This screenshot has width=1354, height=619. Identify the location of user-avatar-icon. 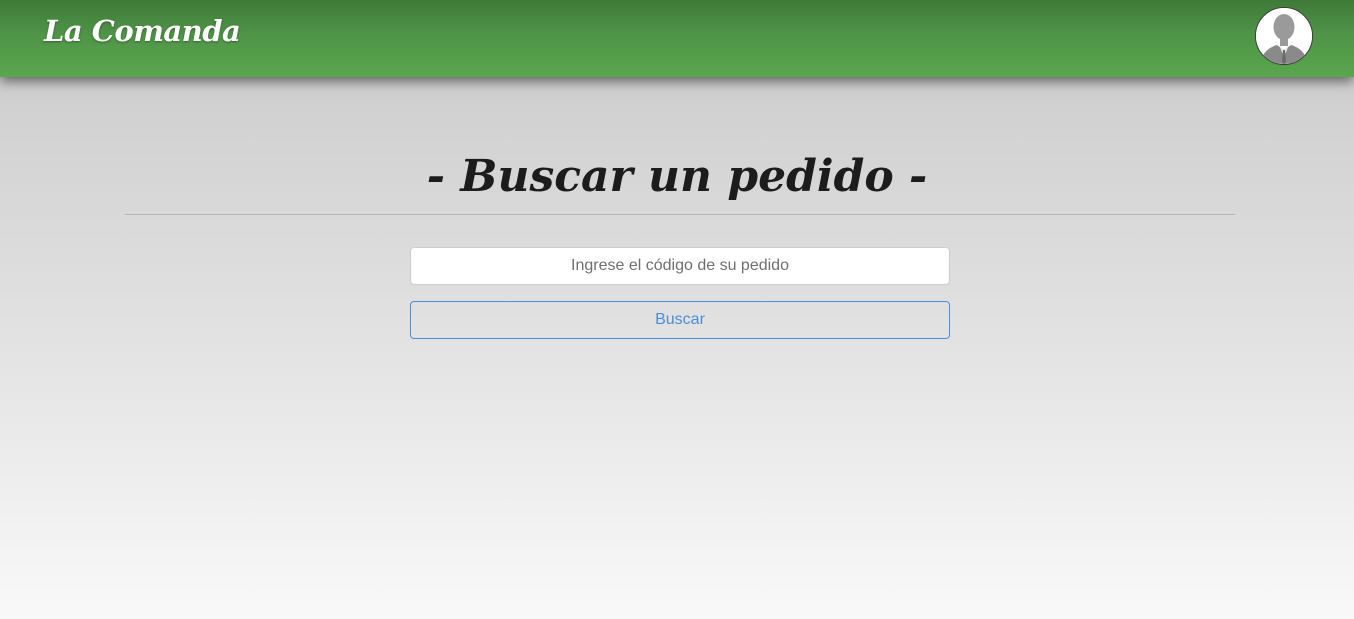
(1284, 36).